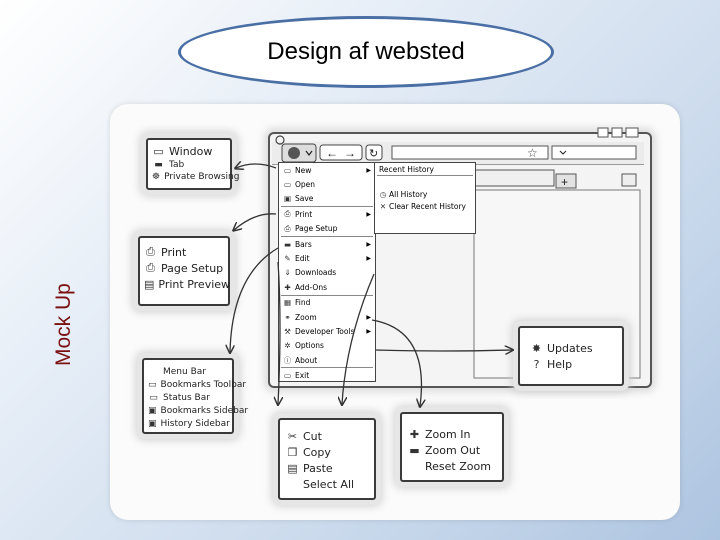 The image size is (720, 540). Describe the element at coordinates (153, 397) in the screenshot. I see `status-bar-icon: ▭` at that location.